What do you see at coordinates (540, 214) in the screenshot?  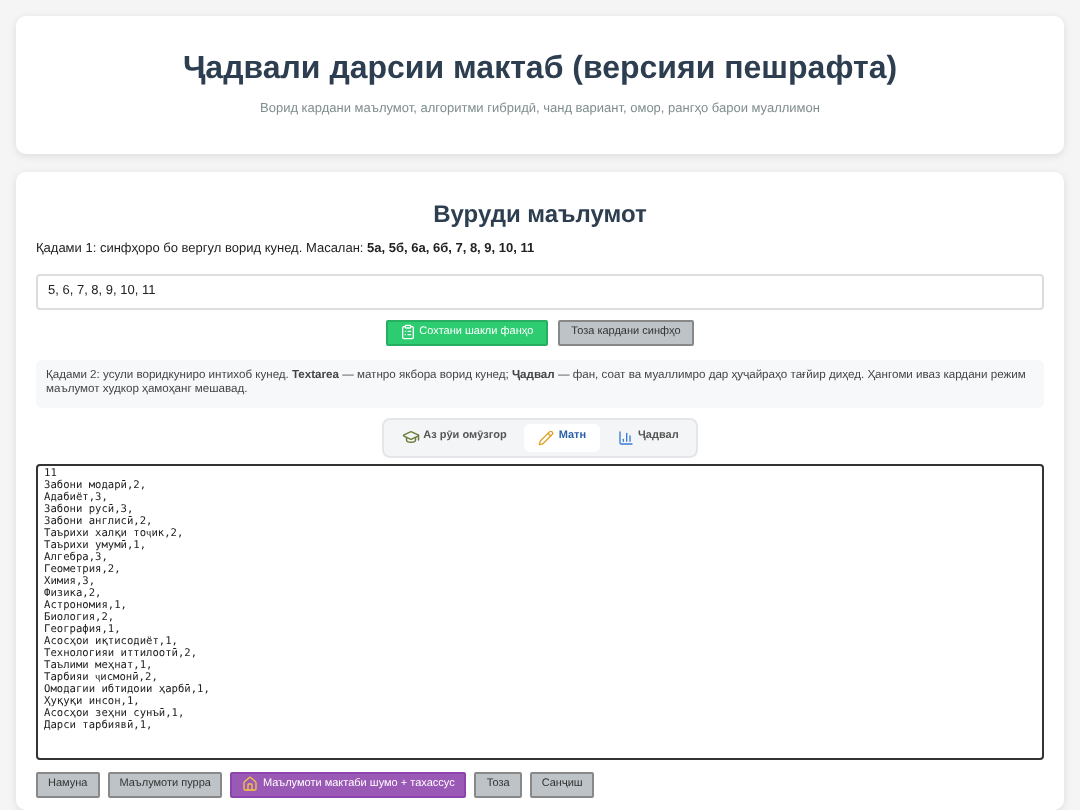 I see `section-title: Вуруди маълумот` at bounding box center [540, 214].